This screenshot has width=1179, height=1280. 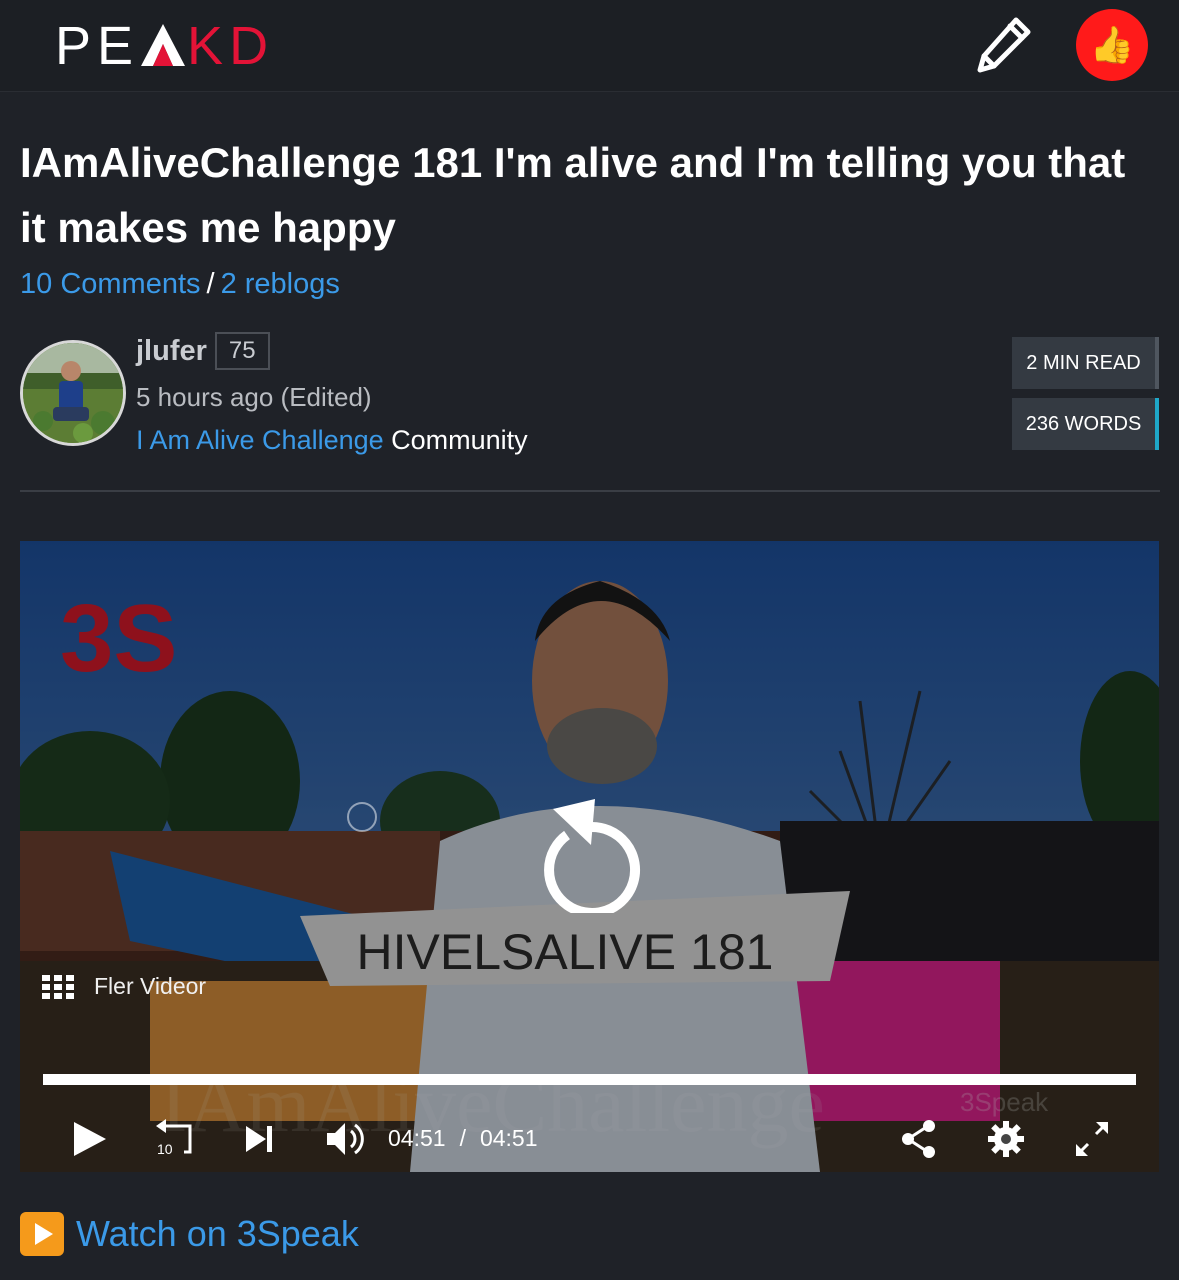 I want to click on watch-on-3speak-label: Watch on 3Speak, so click(x=217, y=1233).